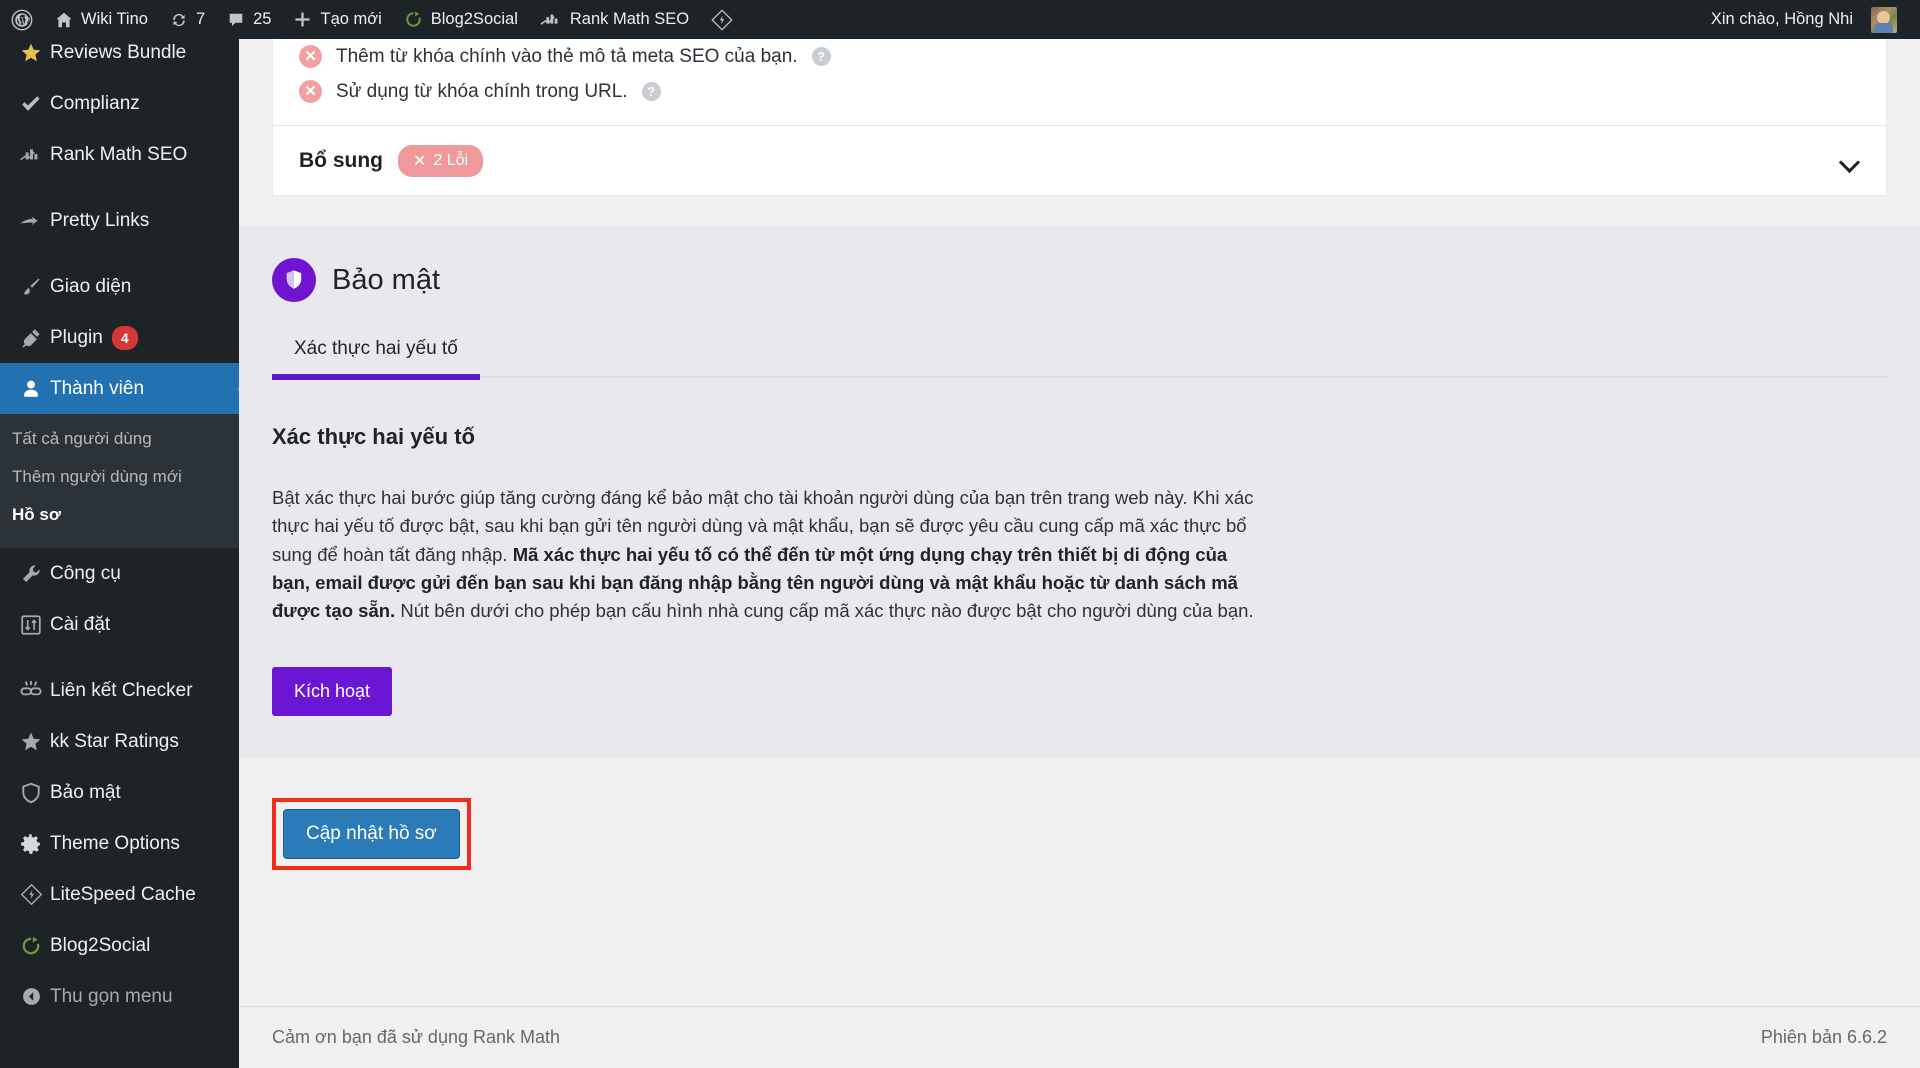 Image resolution: width=1920 pixels, height=1068 pixels. What do you see at coordinates (31, 221) in the screenshot?
I see `link-arrow-icon` at bounding box center [31, 221].